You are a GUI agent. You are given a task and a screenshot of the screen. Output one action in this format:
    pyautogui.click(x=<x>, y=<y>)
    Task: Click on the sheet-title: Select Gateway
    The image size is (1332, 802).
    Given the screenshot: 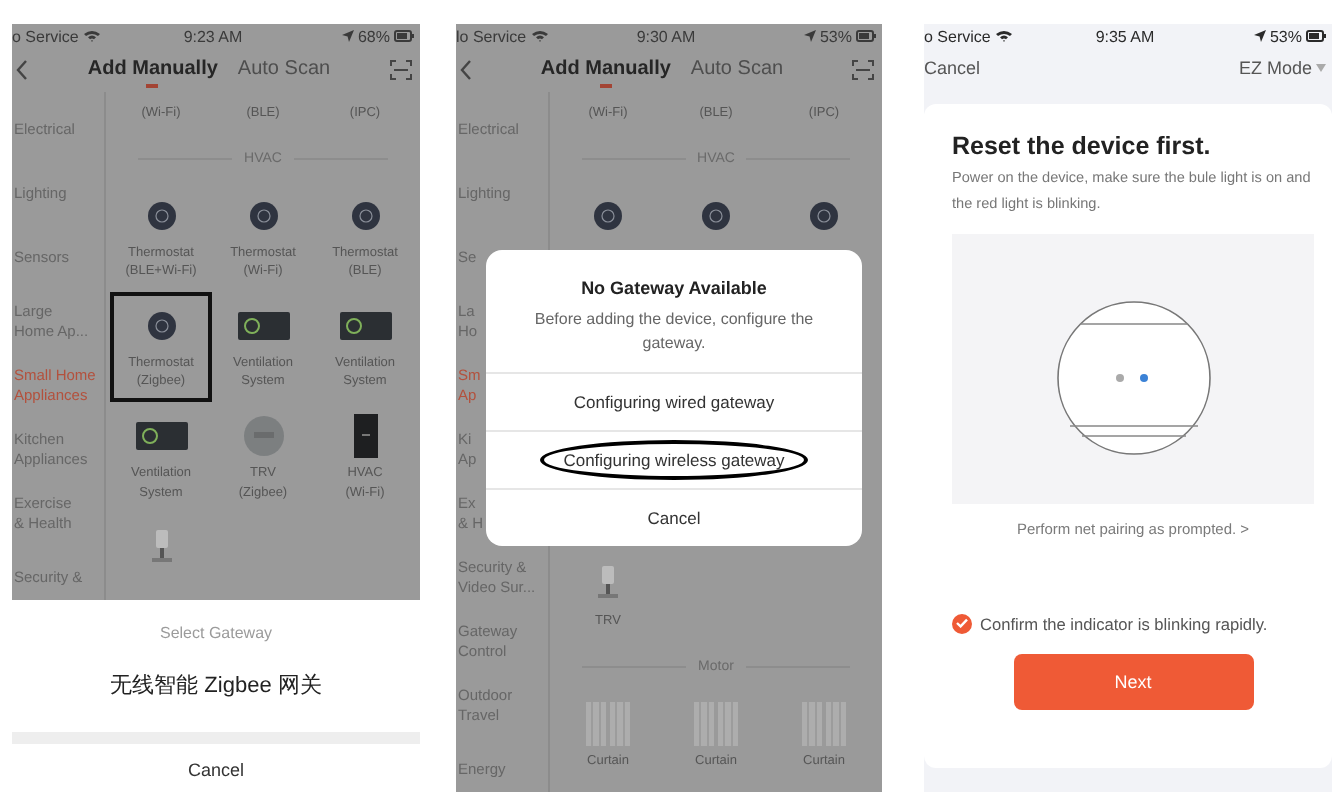 What is the action you would take?
    pyautogui.click(x=216, y=633)
    